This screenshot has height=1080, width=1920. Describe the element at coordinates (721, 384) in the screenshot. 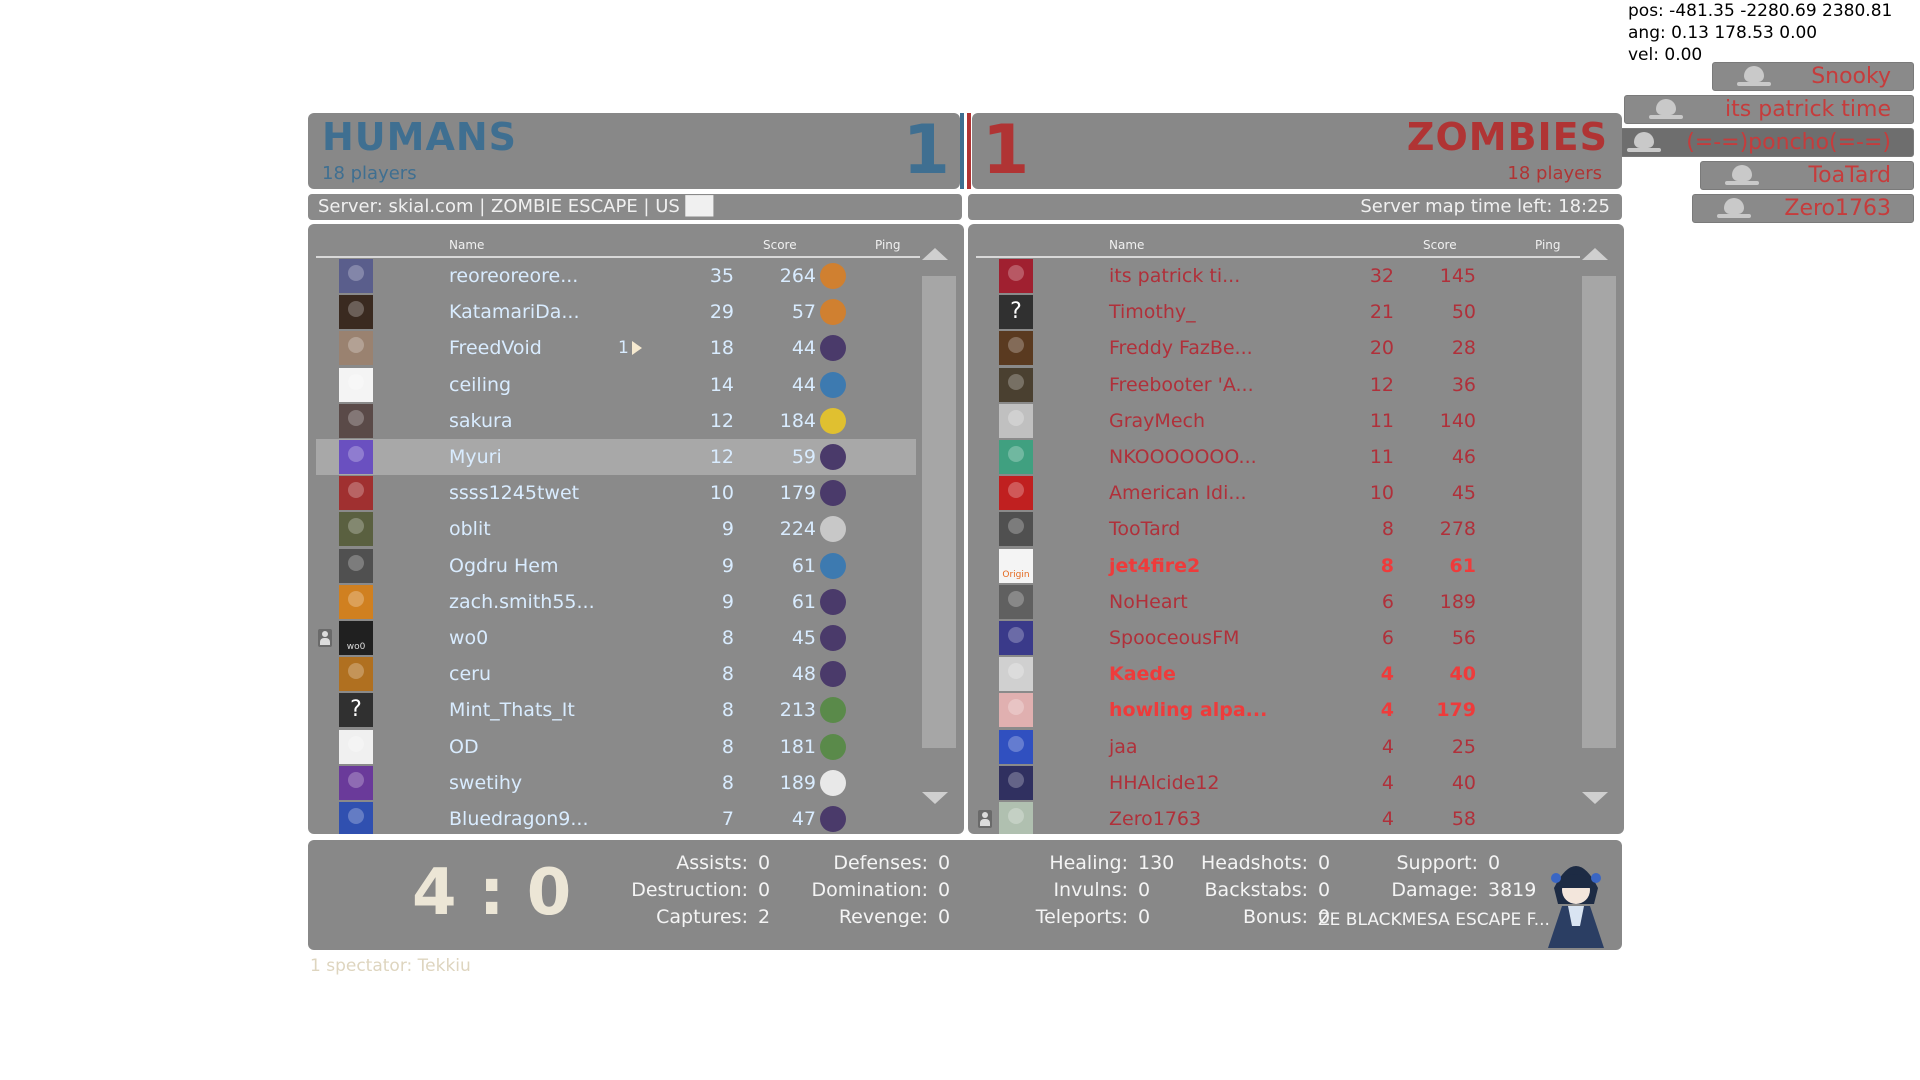

I see `player-score: 14` at that location.